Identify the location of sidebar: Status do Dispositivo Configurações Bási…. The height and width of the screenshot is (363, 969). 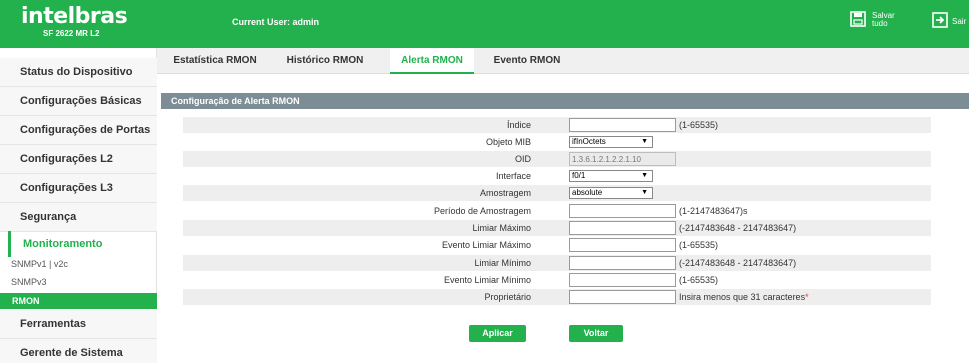
(78, 205).